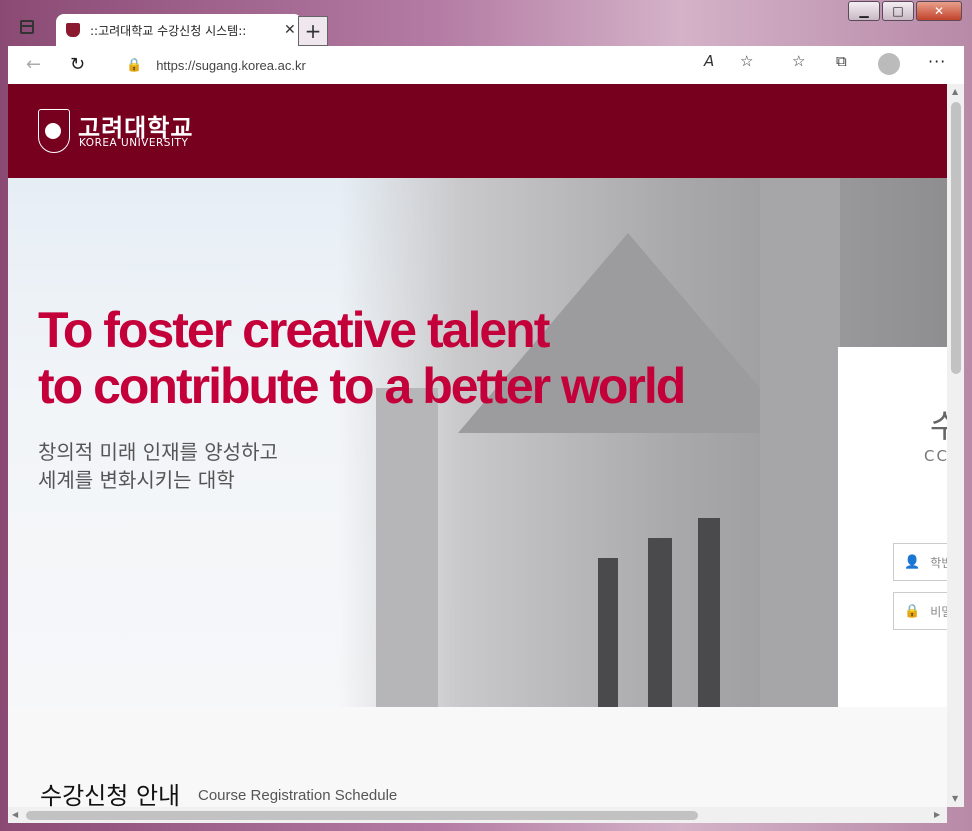  I want to click on university-emblem-icon, so click(54, 131).